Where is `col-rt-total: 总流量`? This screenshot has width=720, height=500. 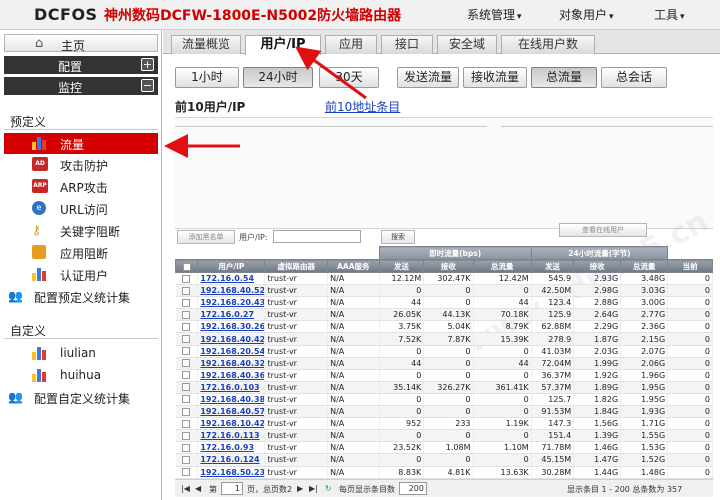 col-rt-total: 总流量 is located at coordinates (502, 266).